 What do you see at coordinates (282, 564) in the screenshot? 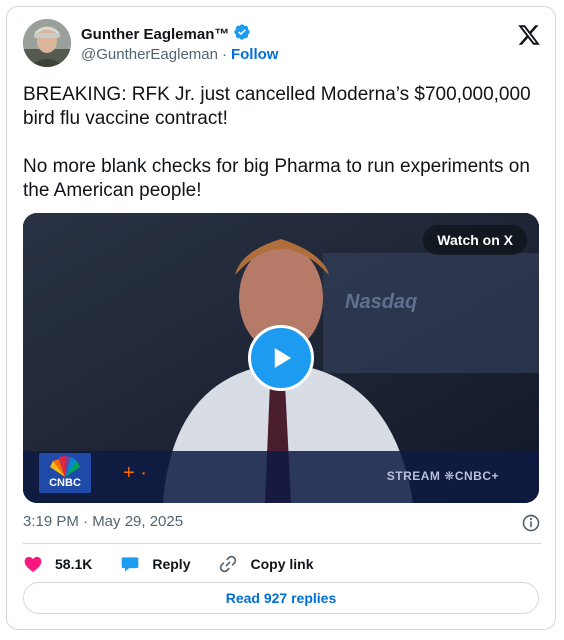
I see `copy-link-label: Copy link` at bounding box center [282, 564].